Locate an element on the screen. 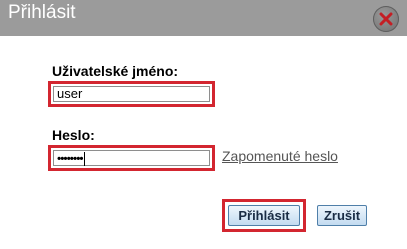  username-label: Uživatelské jméno: is located at coordinates (115, 71).